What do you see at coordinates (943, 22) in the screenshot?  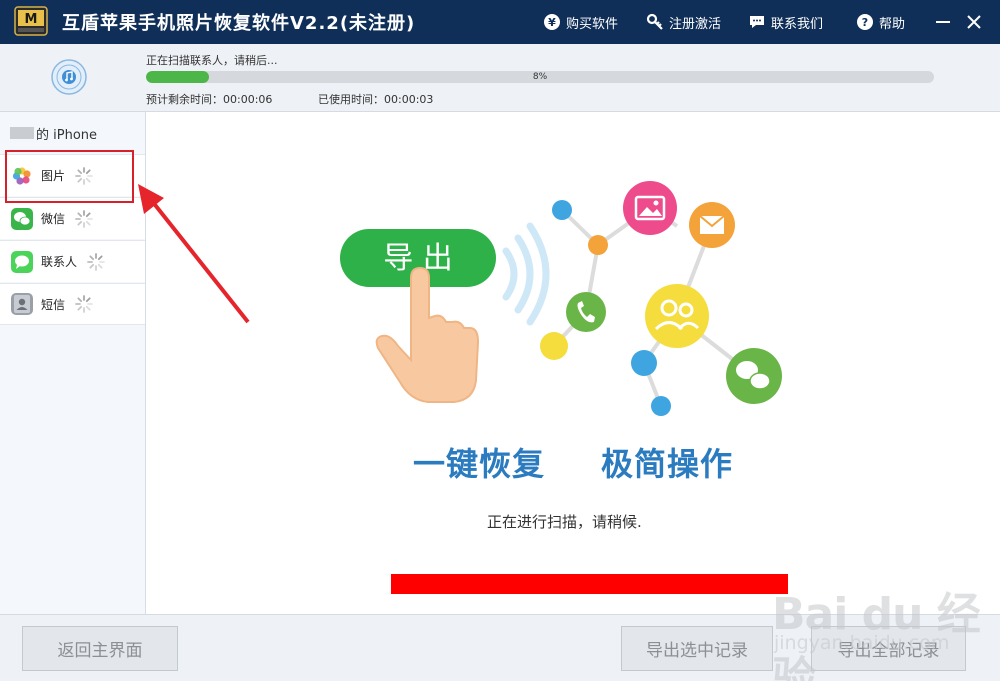 I see `minimize-icon` at bounding box center [943, 22].